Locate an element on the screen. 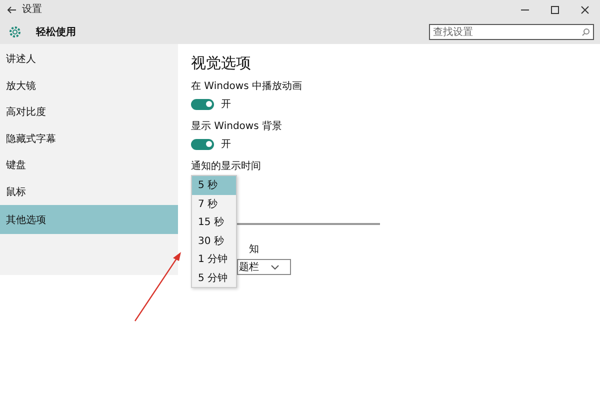 The height and width of the screenshot is (402, 600). maximize-icon is located at coordinates (555, 10).